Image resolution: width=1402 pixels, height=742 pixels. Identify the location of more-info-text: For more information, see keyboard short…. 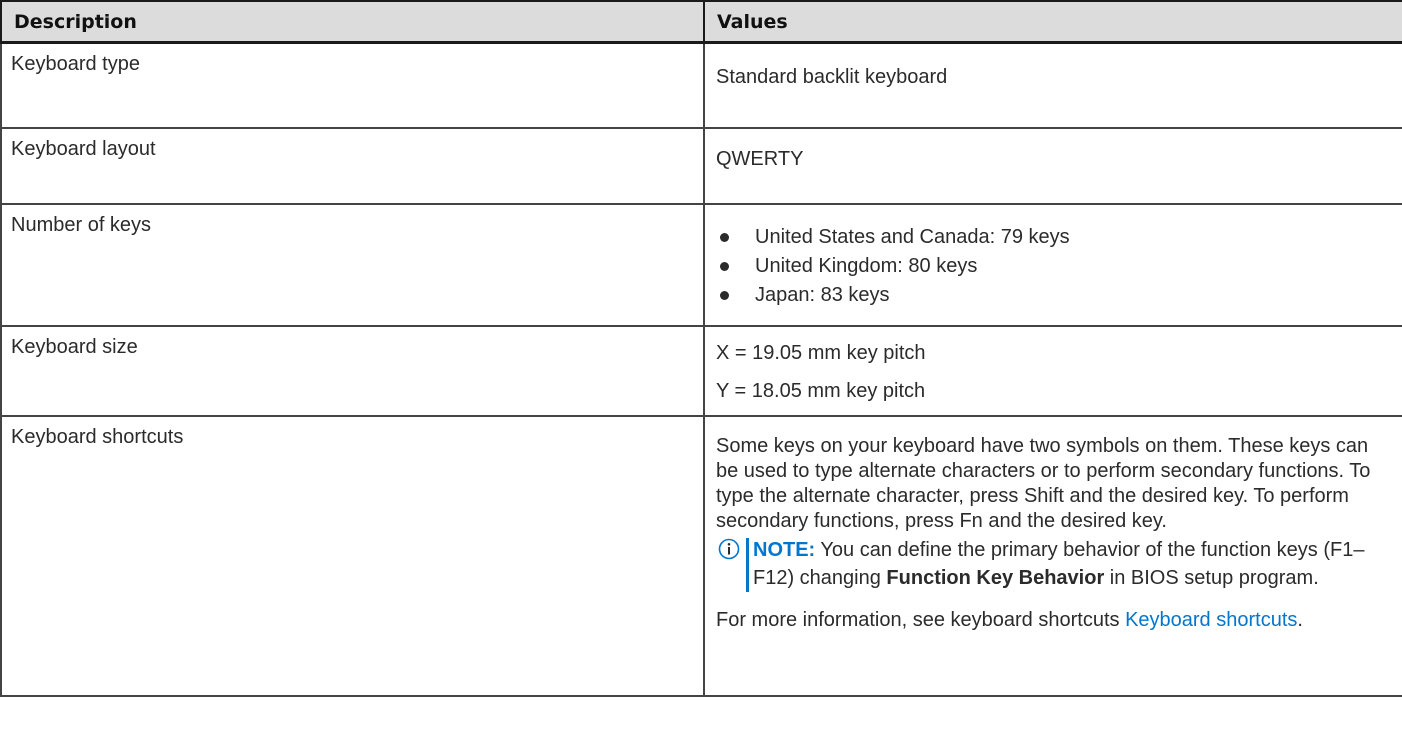
(1009, 620).